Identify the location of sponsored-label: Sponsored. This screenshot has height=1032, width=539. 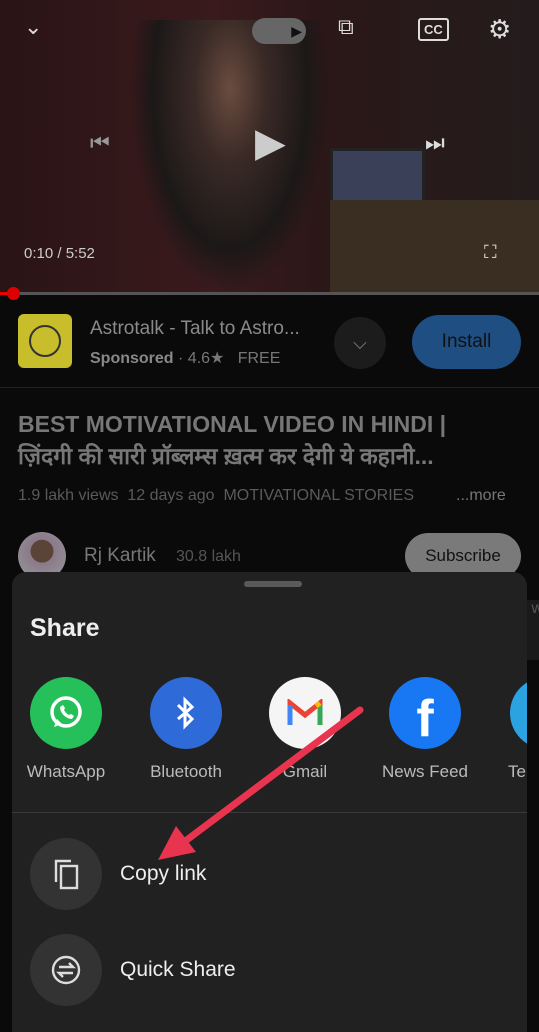
(132, 358).